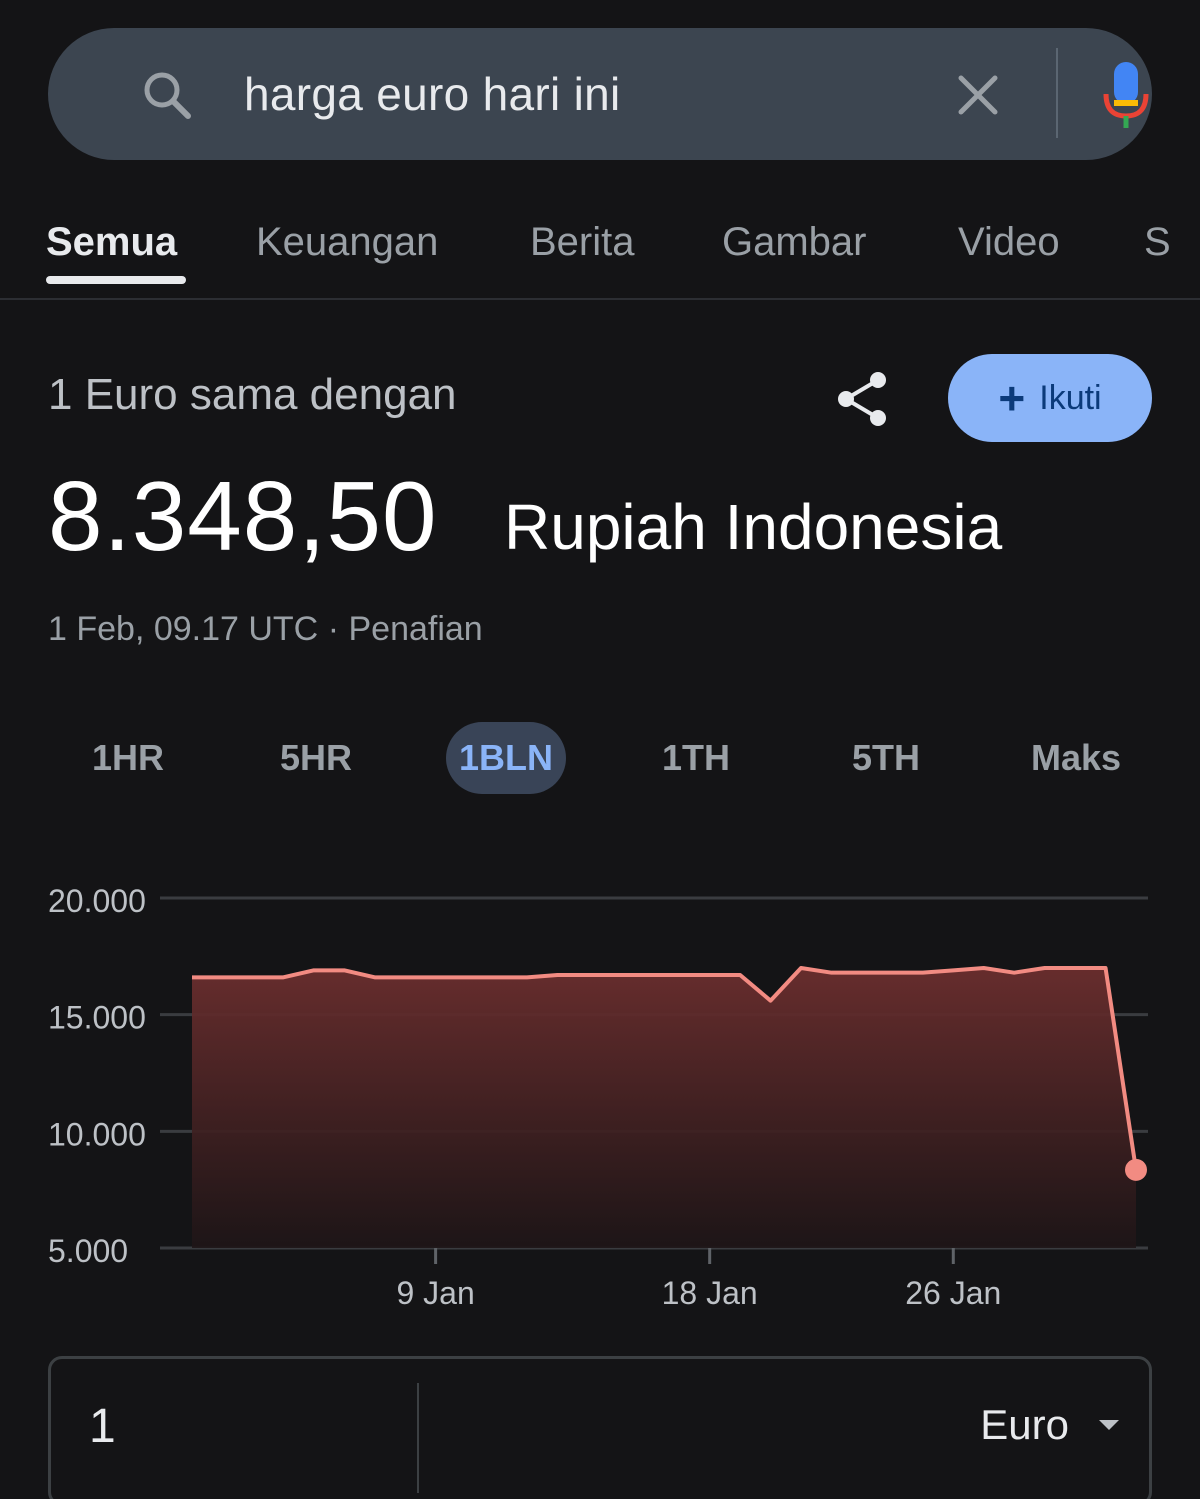 This screenshot has height=1499, width=1200. Describe the element at coordinates (664, 1108) in the screenshot. I see `chart-area-fill` at that location.